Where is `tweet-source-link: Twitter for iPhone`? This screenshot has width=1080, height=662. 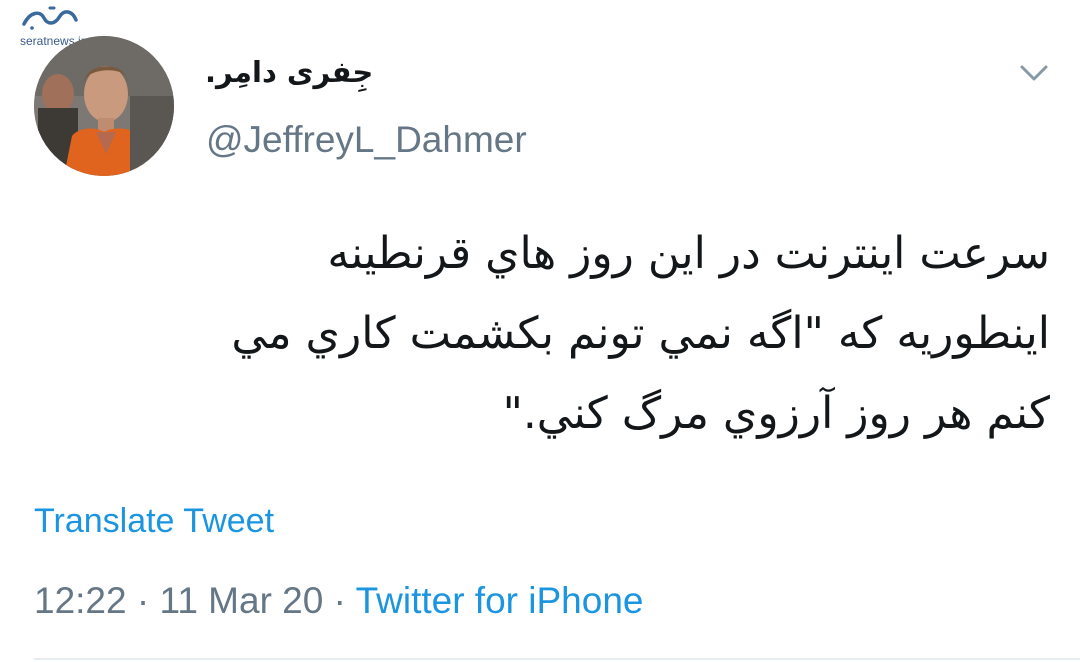 tweet-source-link: Twitter for iPhone is located at coordinates (500, 600).